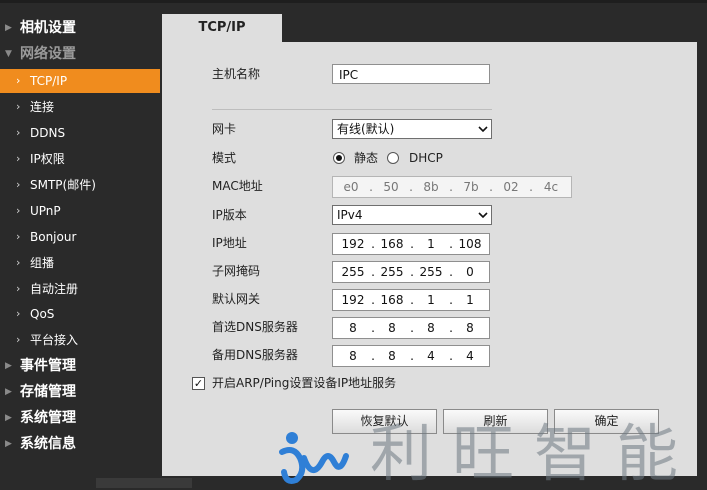 This screenshot has width=707, height=490. What do you see at coordinates (229, 243) in the screenshot?
I see `ip-address-label: IP地址` at bounding box center [229, 243].